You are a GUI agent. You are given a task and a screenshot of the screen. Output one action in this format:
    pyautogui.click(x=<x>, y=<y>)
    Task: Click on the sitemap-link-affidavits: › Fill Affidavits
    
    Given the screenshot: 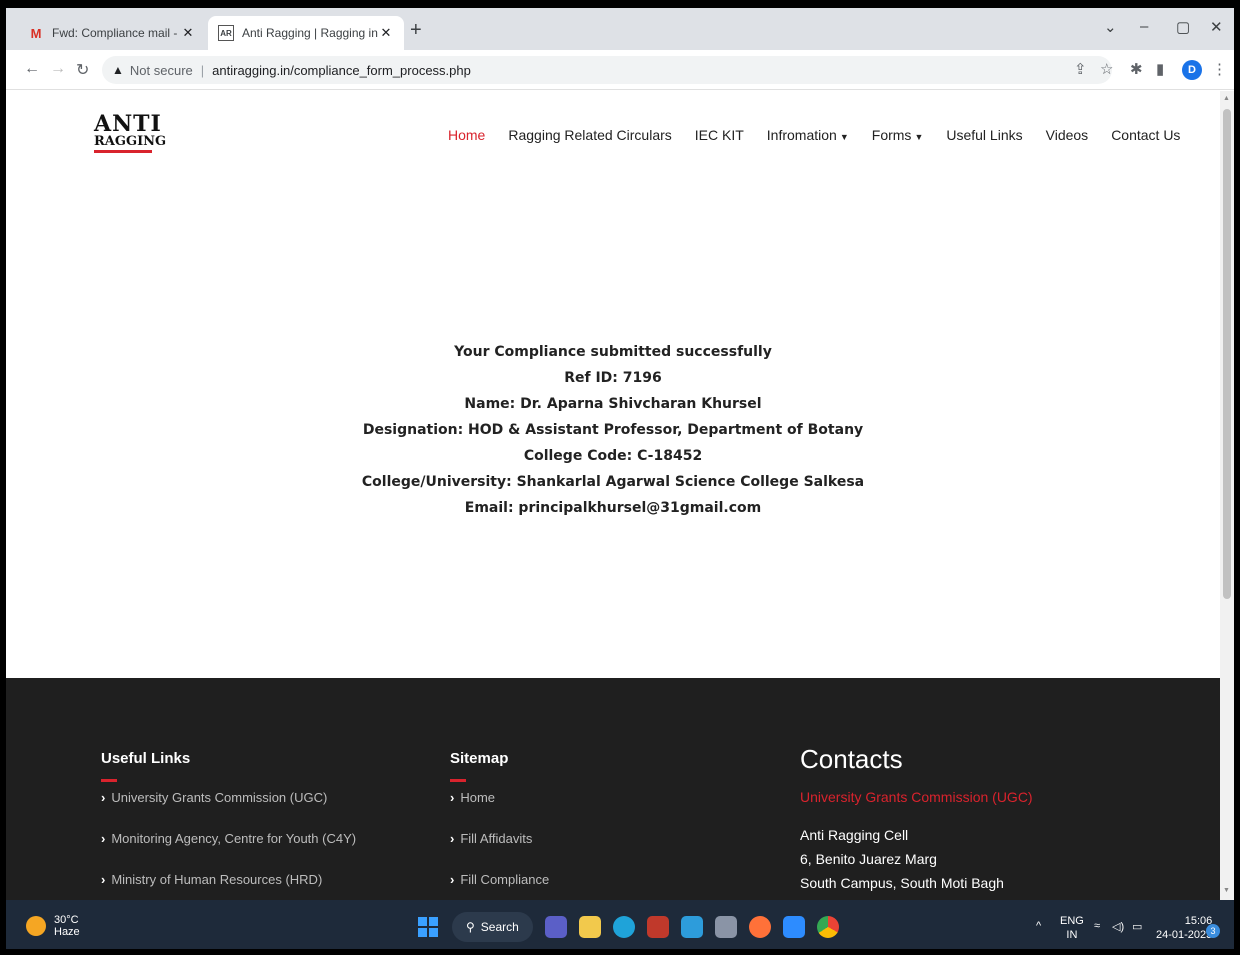 What is the action you would take?
    pyautogui.click(x=499, y=847)
    